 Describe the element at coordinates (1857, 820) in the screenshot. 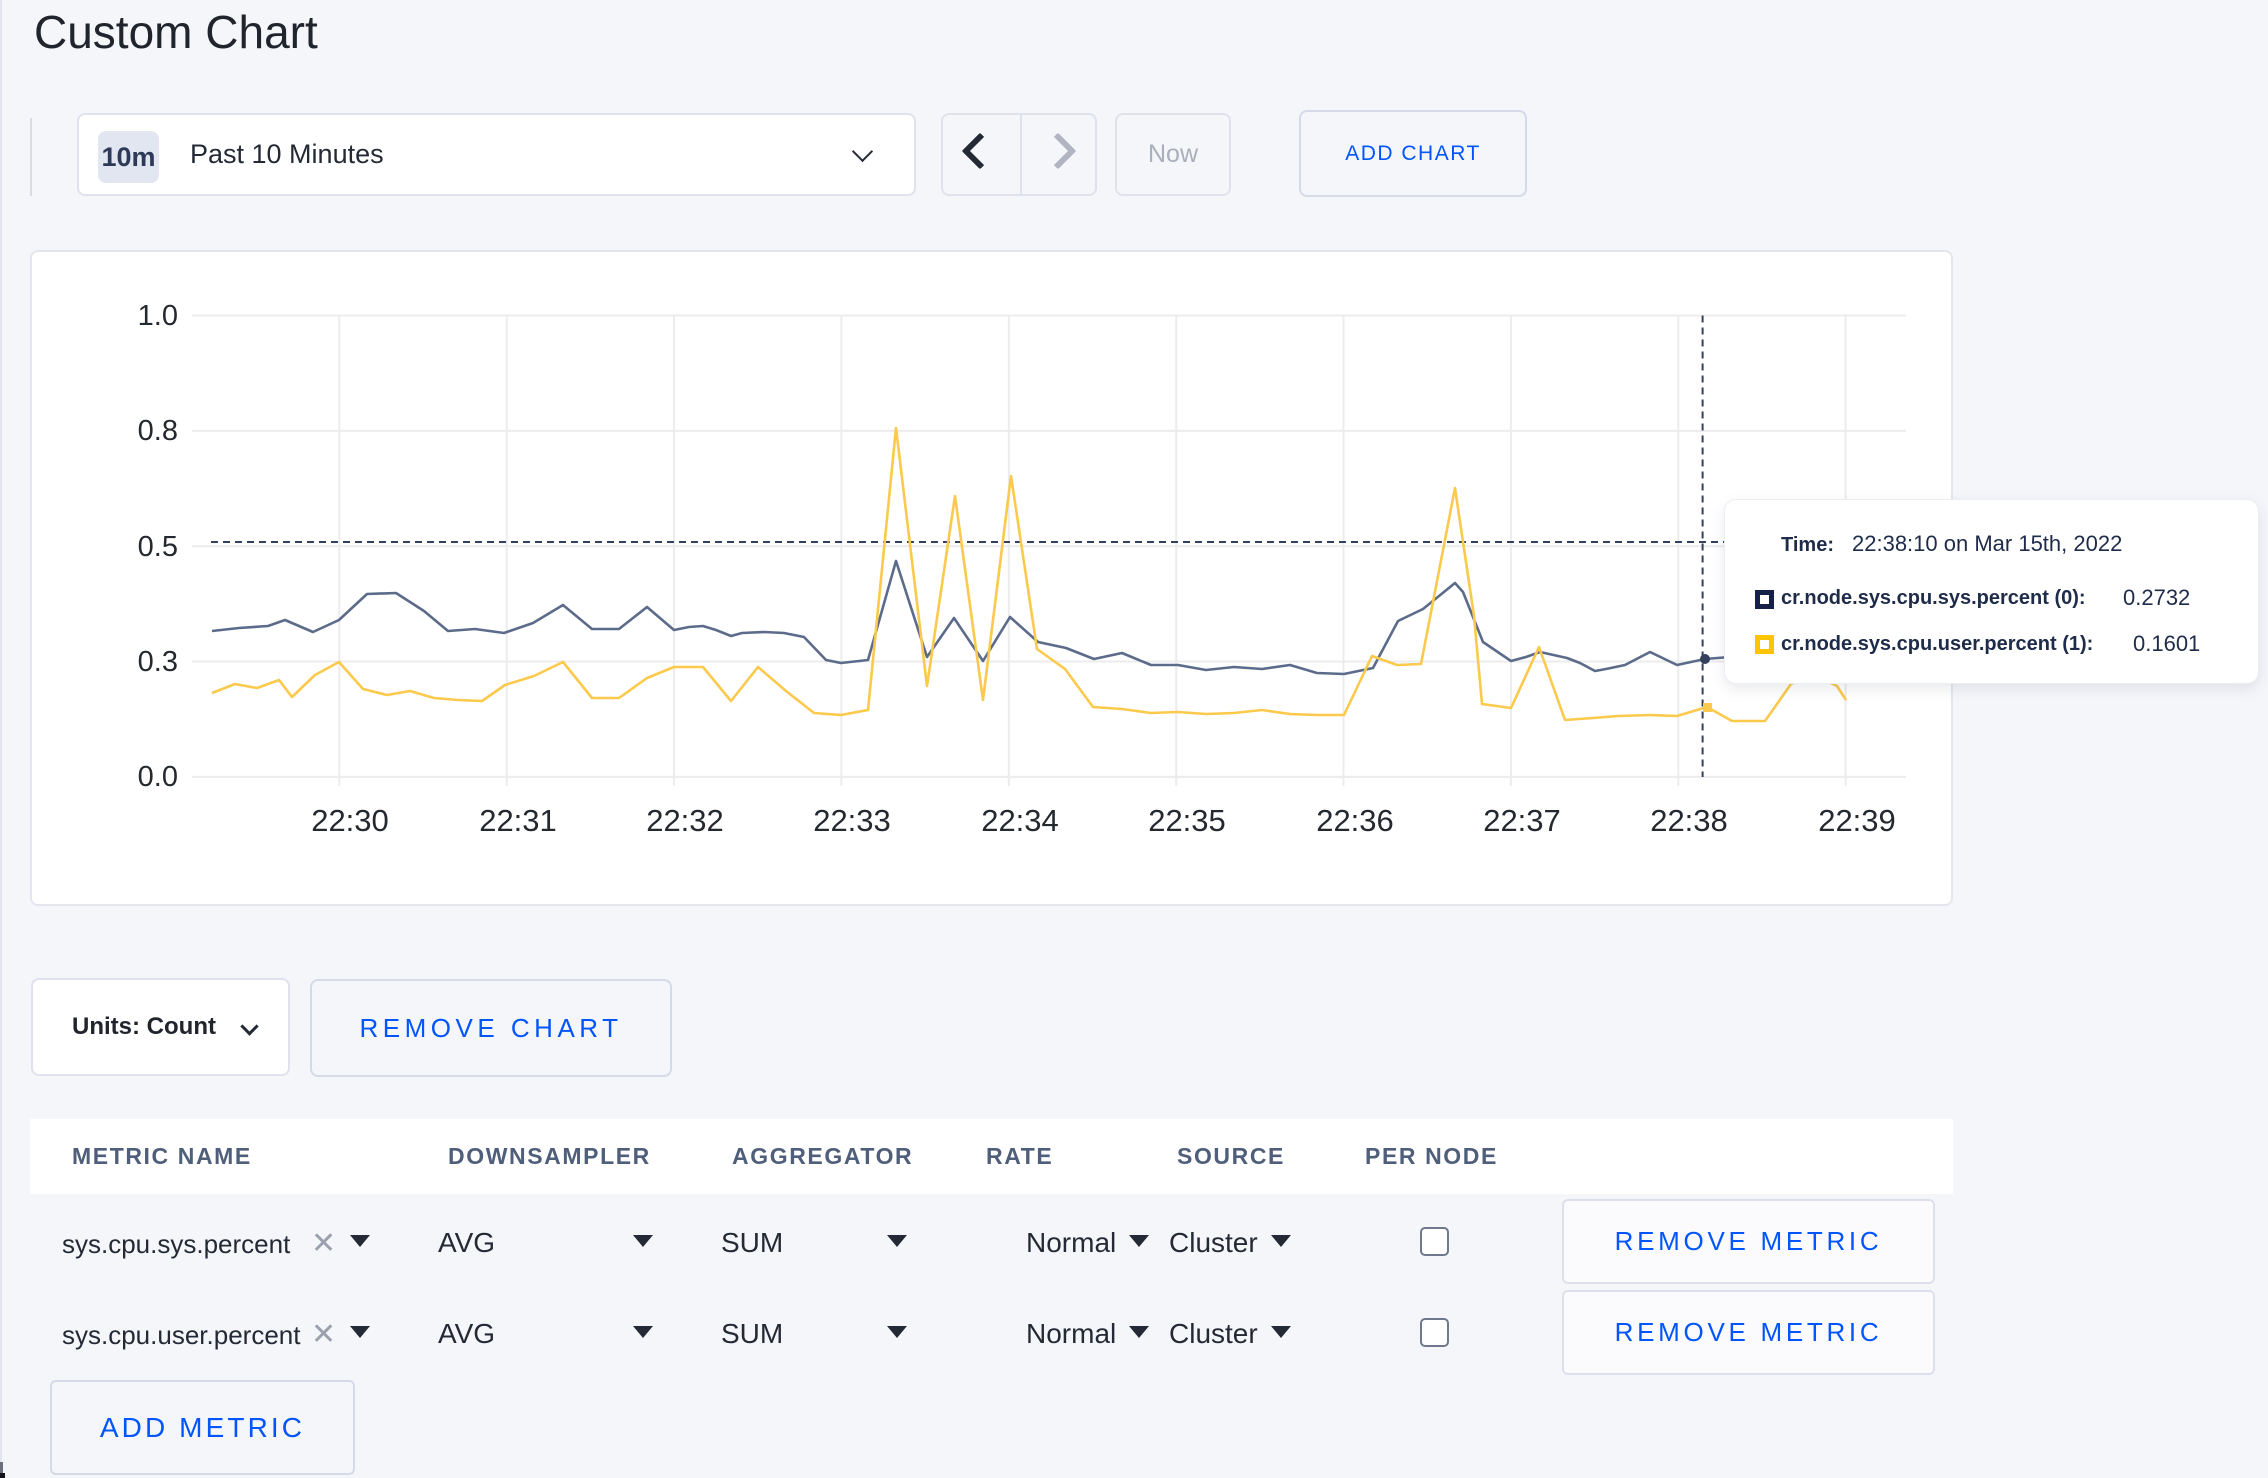

I see `svg-text: 22:39` at that location.